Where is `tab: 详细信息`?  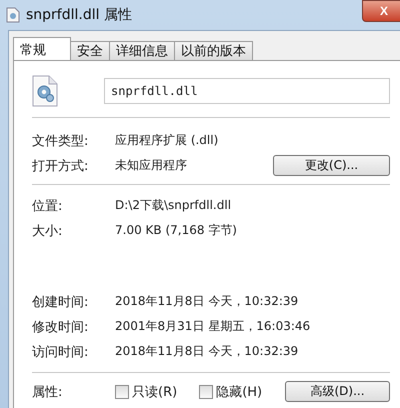 tab: 详细信息 is located at coordinates (142, 51).